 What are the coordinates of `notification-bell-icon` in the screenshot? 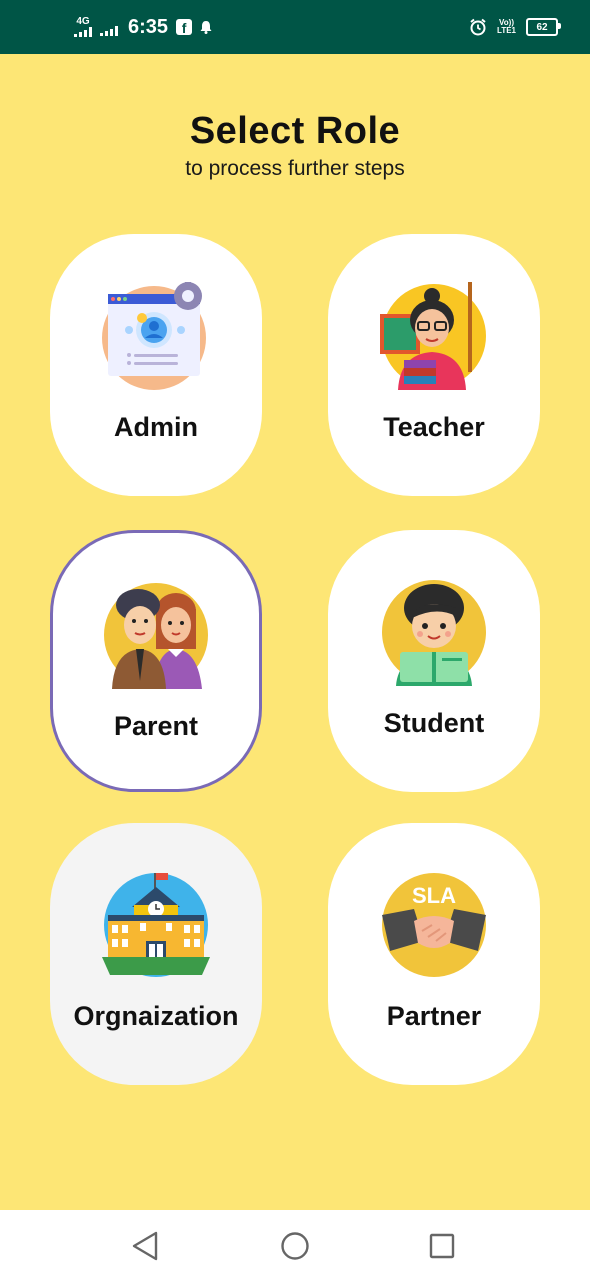 It's located at (206, 27).